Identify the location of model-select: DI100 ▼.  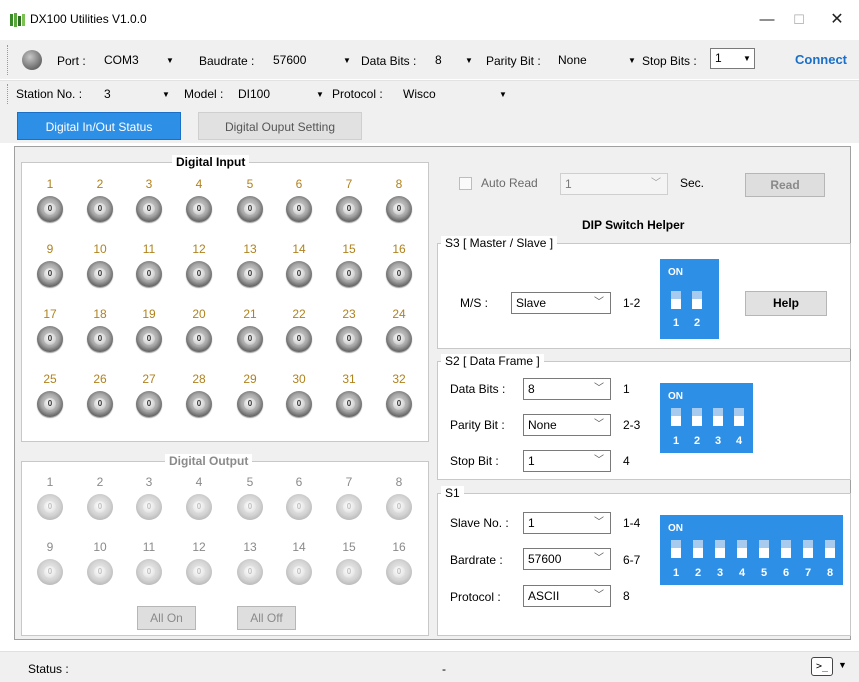
(282, 94).